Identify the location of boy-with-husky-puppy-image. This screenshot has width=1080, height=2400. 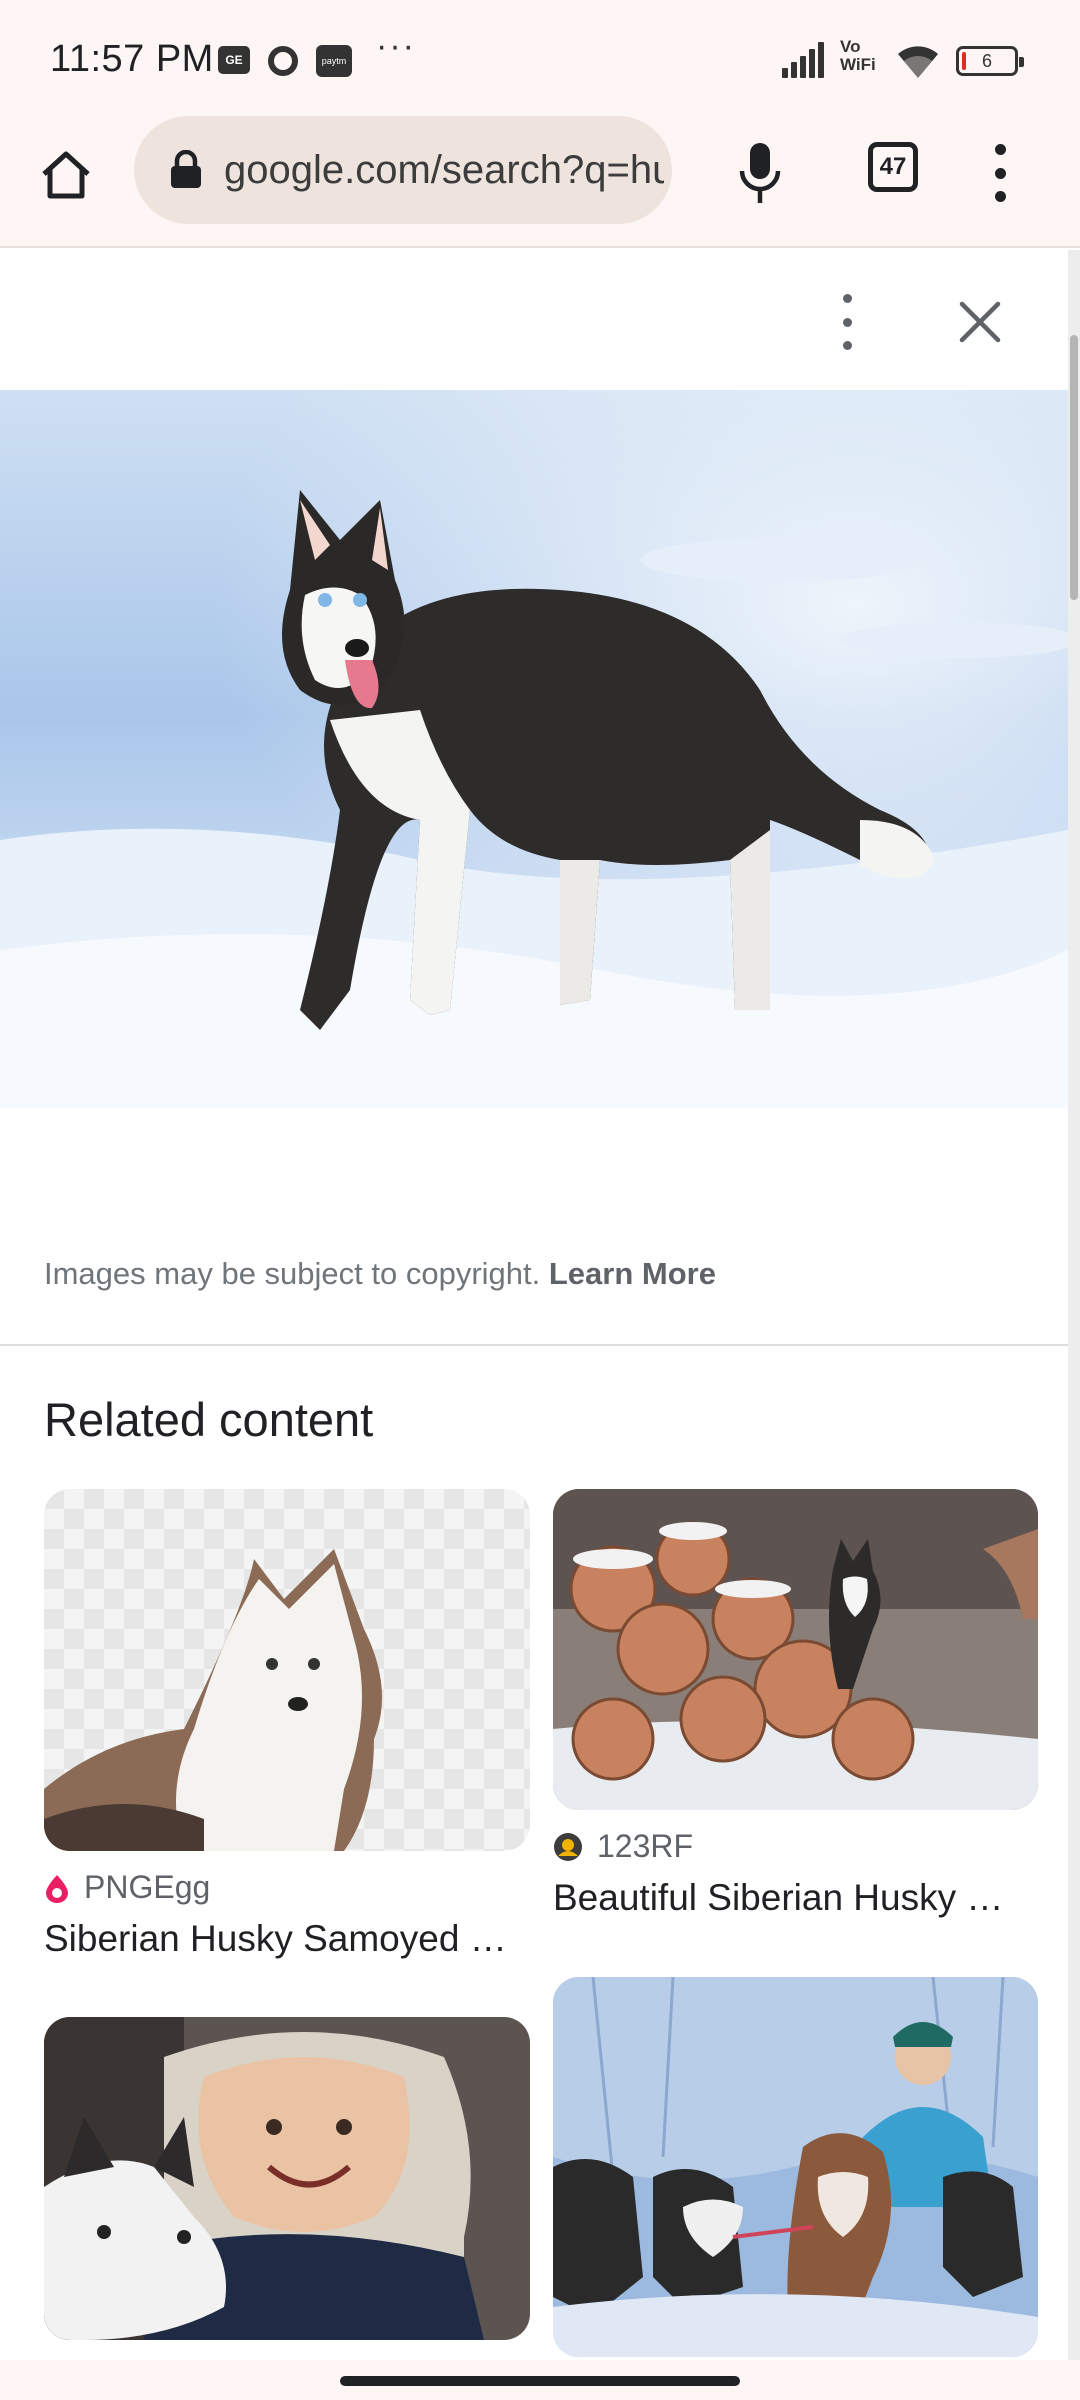
(287, 2178).